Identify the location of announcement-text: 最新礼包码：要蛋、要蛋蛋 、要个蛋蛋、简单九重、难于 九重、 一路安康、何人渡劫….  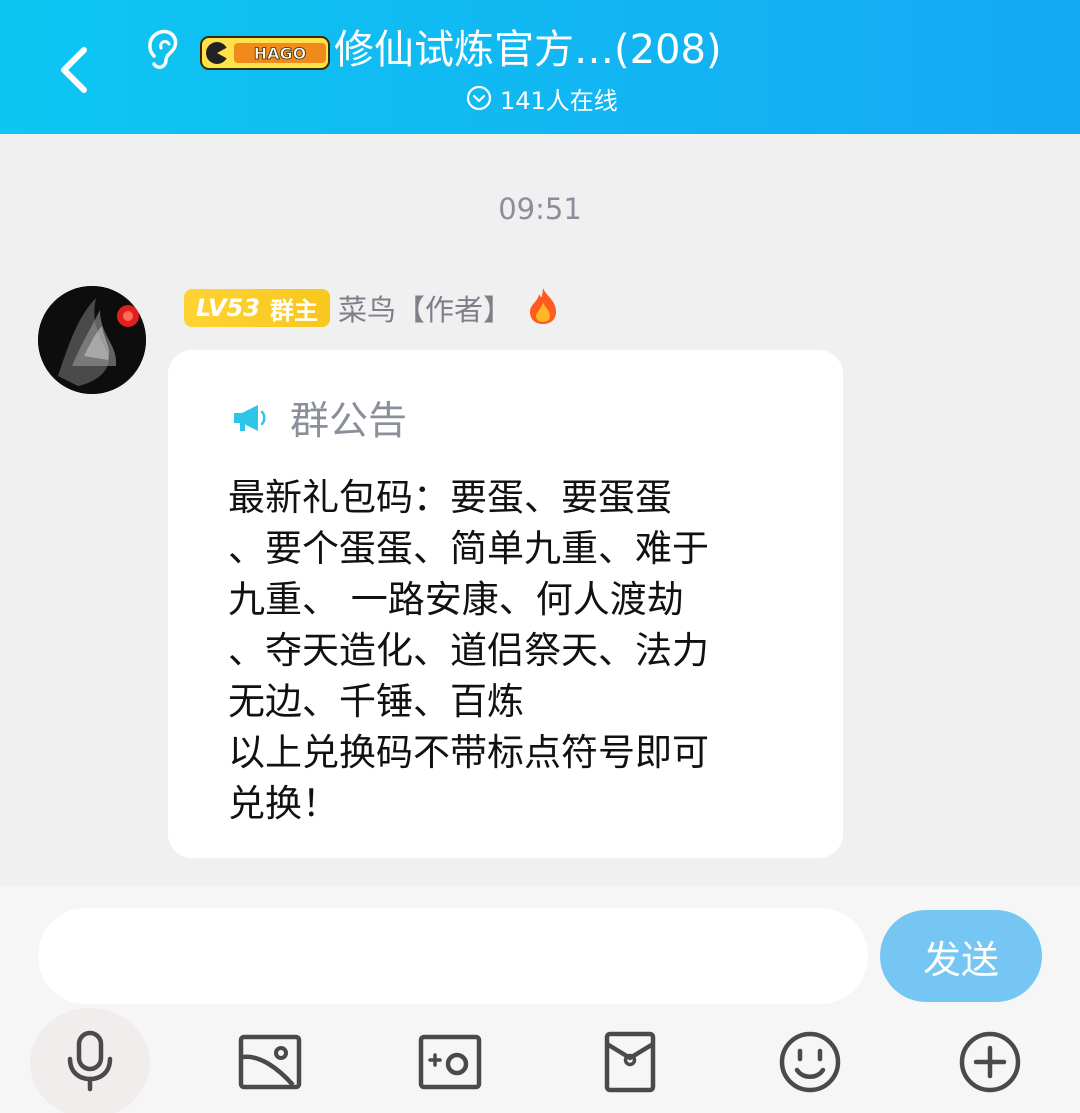
(468, 650).